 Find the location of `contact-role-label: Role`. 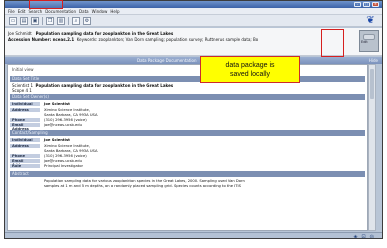

contact-role-label: Role is located at coordinates (25, 166).